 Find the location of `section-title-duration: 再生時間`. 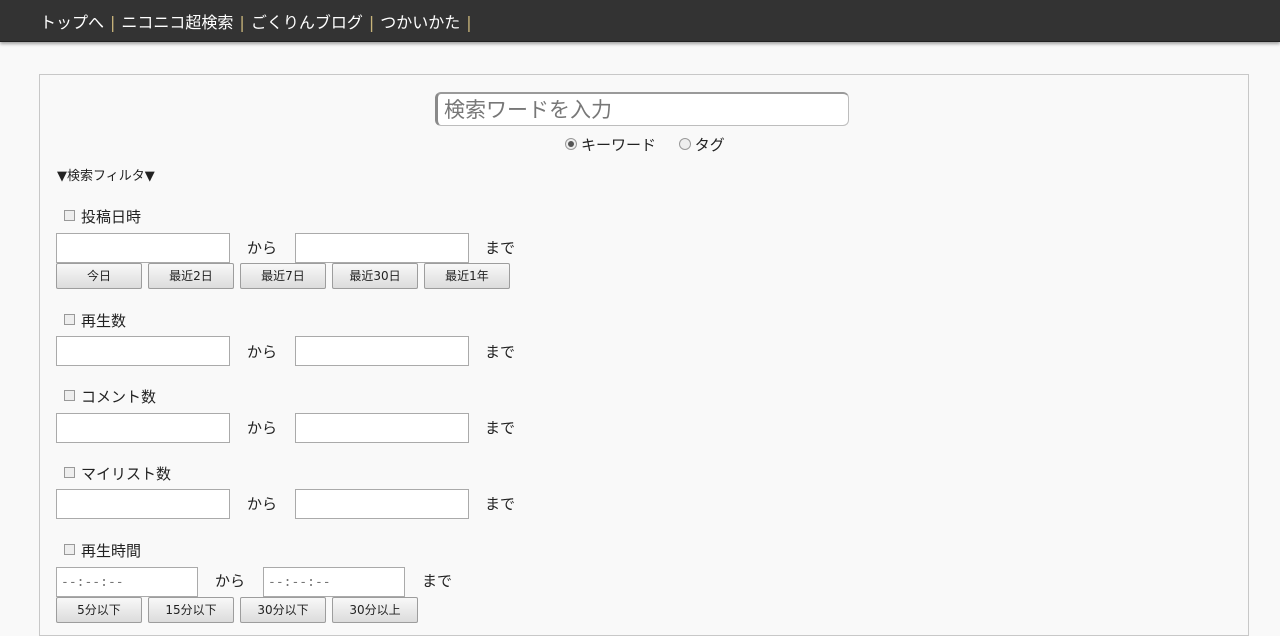

section-title-duration: 再生時間 is located at coordinates (102, 550).